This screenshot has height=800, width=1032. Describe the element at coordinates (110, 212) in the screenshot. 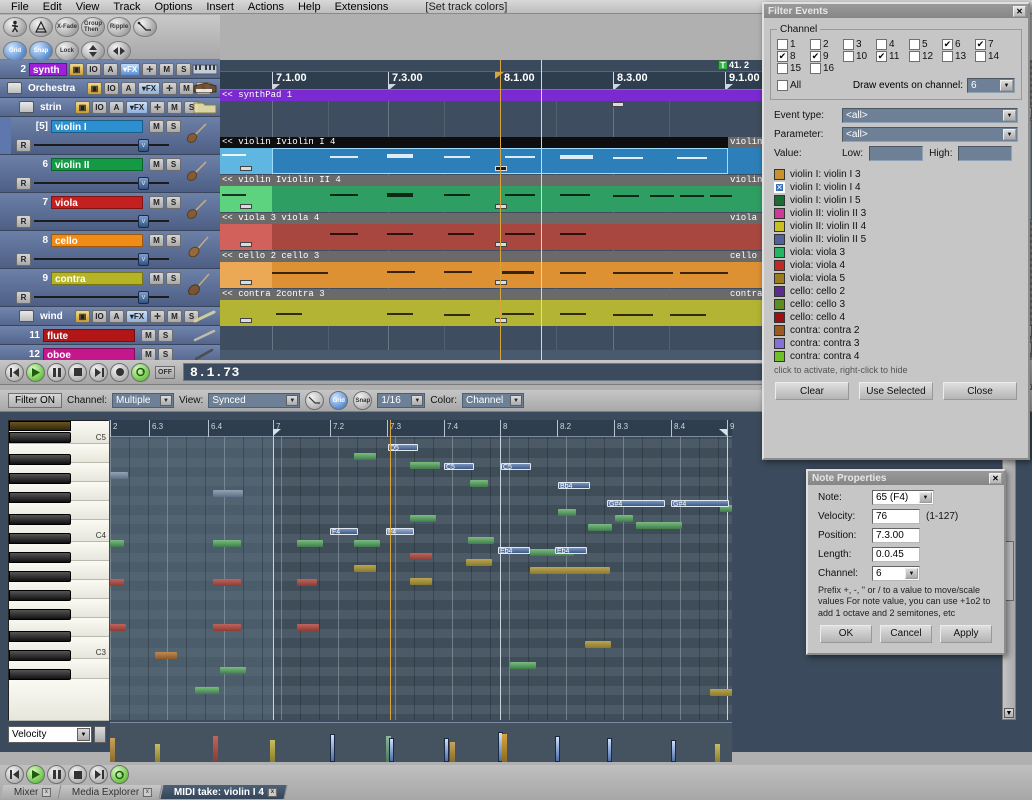

I see `track-row-viola: 7 viola M S R v` at that location.